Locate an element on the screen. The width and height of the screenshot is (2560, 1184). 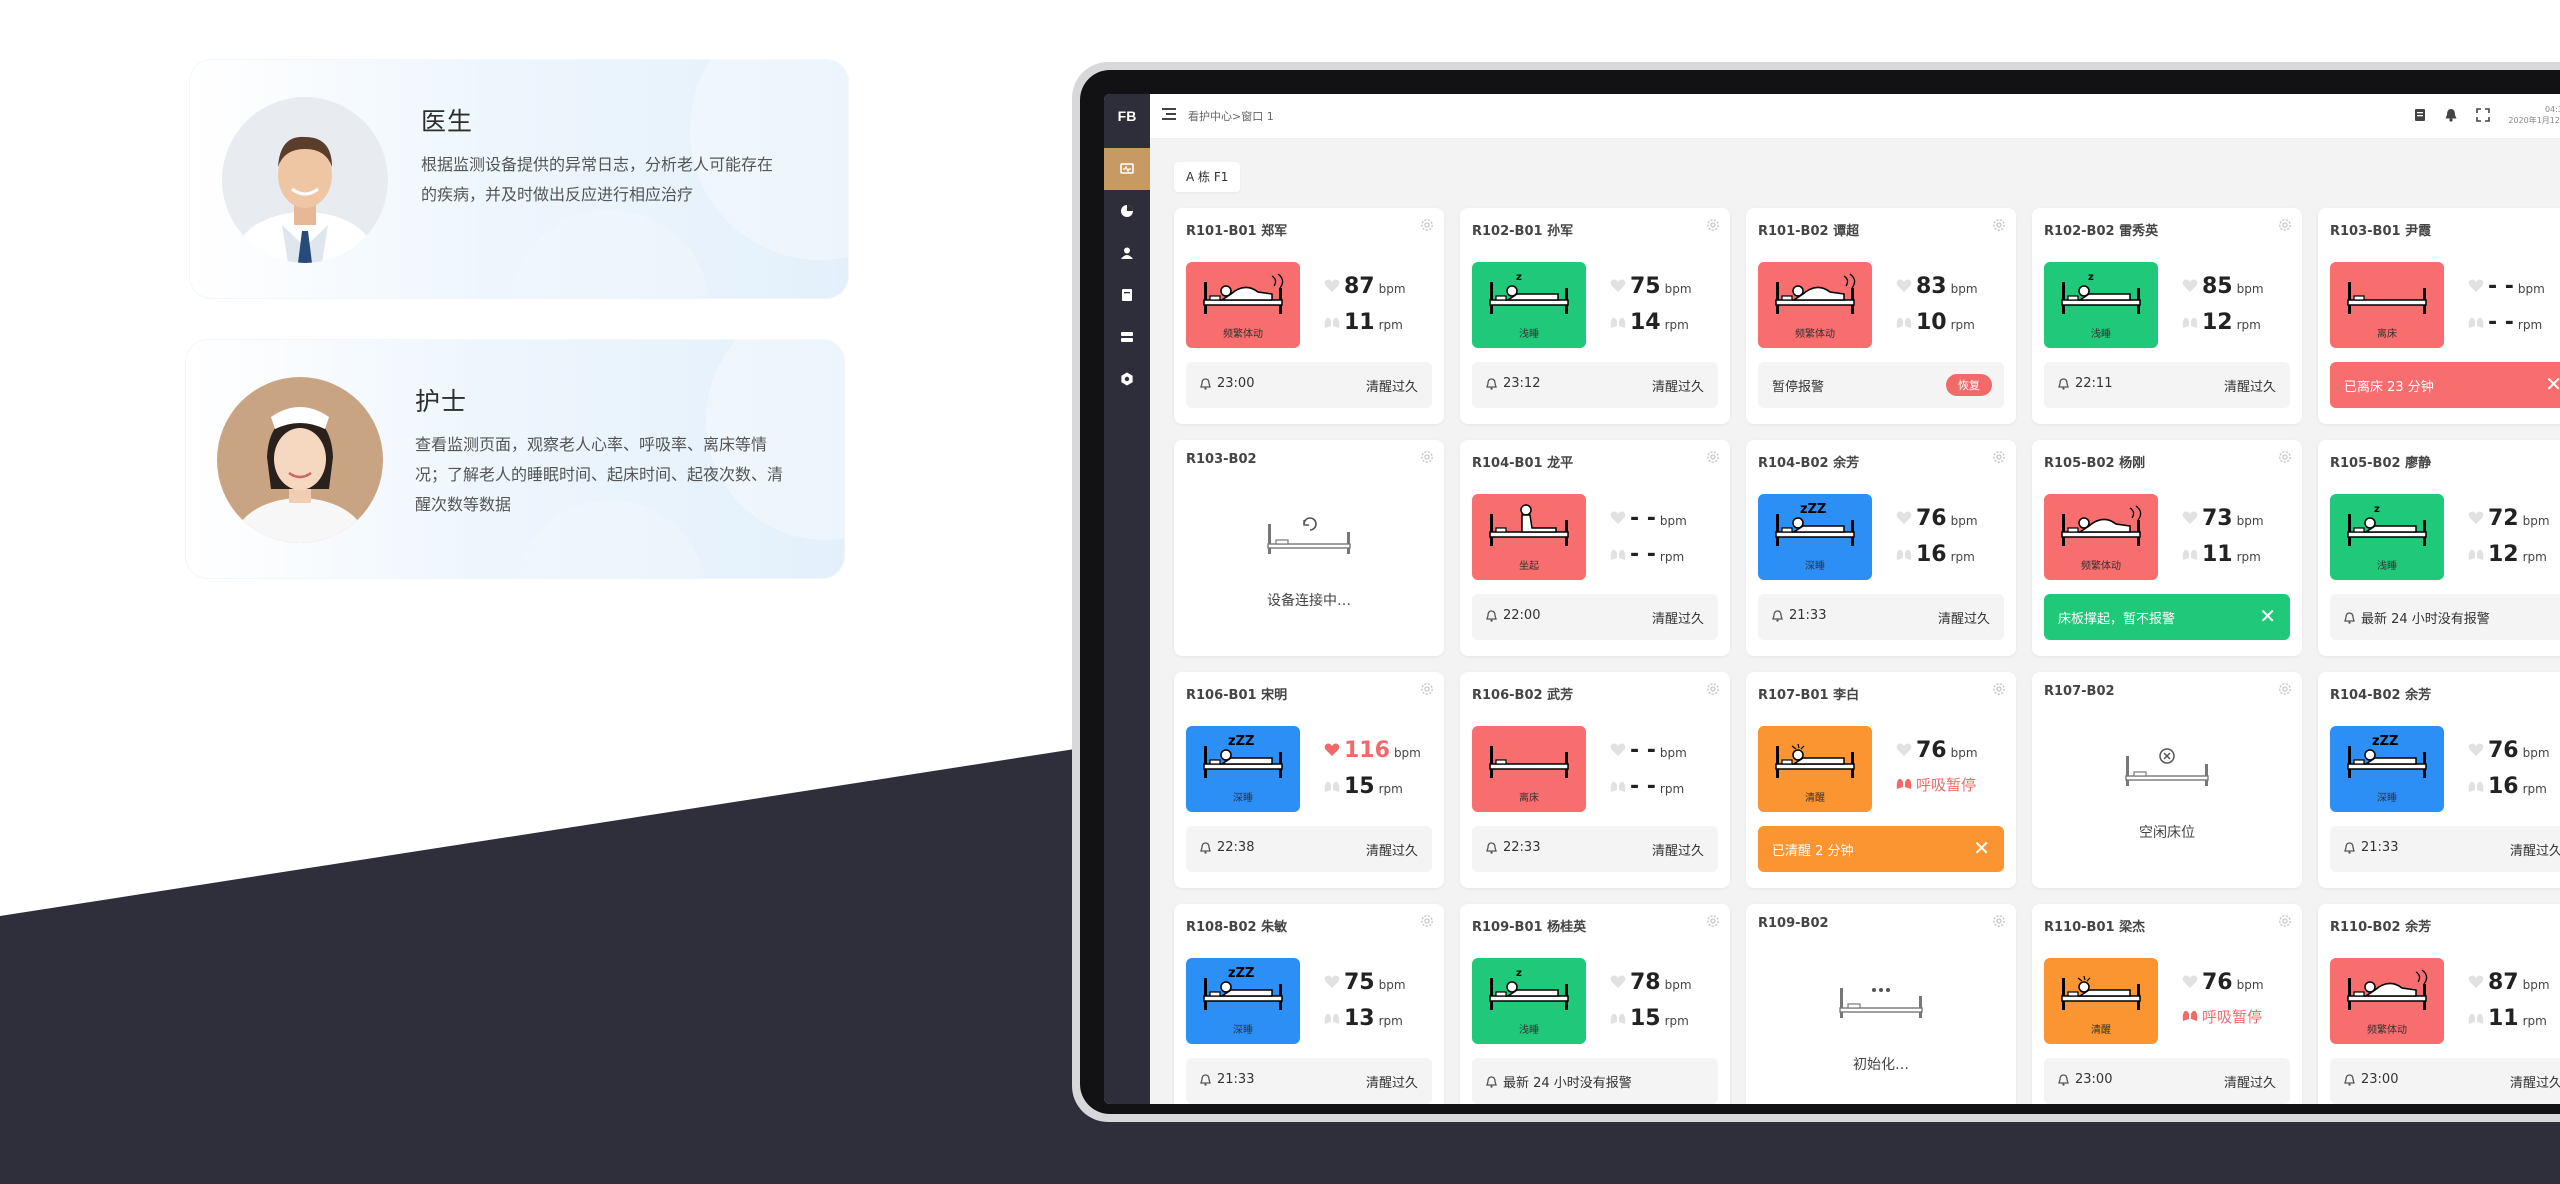
bed-card: R101-B02 谭超 频繁体动 83 bpm 10 rpm 暂停报警 恢复 is located at coordinates (1881, 316).